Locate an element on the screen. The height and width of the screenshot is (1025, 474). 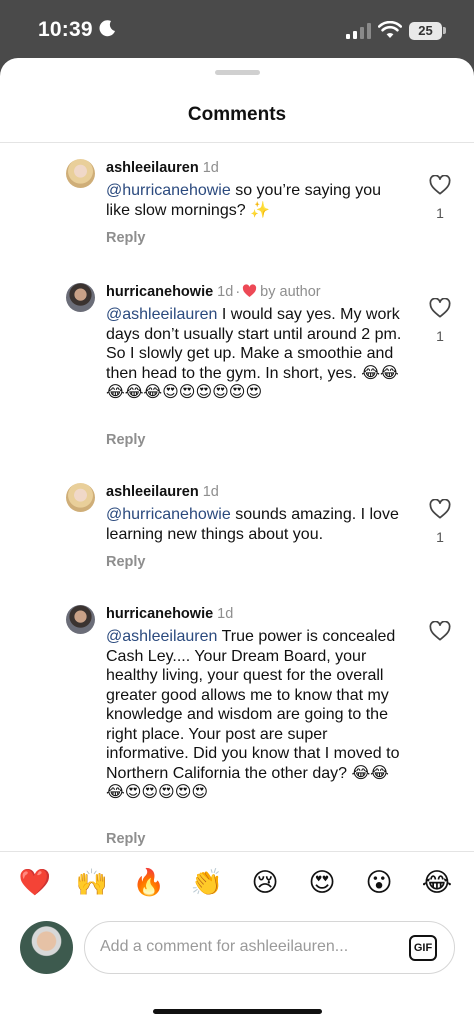
author-heart-icon is located at coordinates (250, 290).